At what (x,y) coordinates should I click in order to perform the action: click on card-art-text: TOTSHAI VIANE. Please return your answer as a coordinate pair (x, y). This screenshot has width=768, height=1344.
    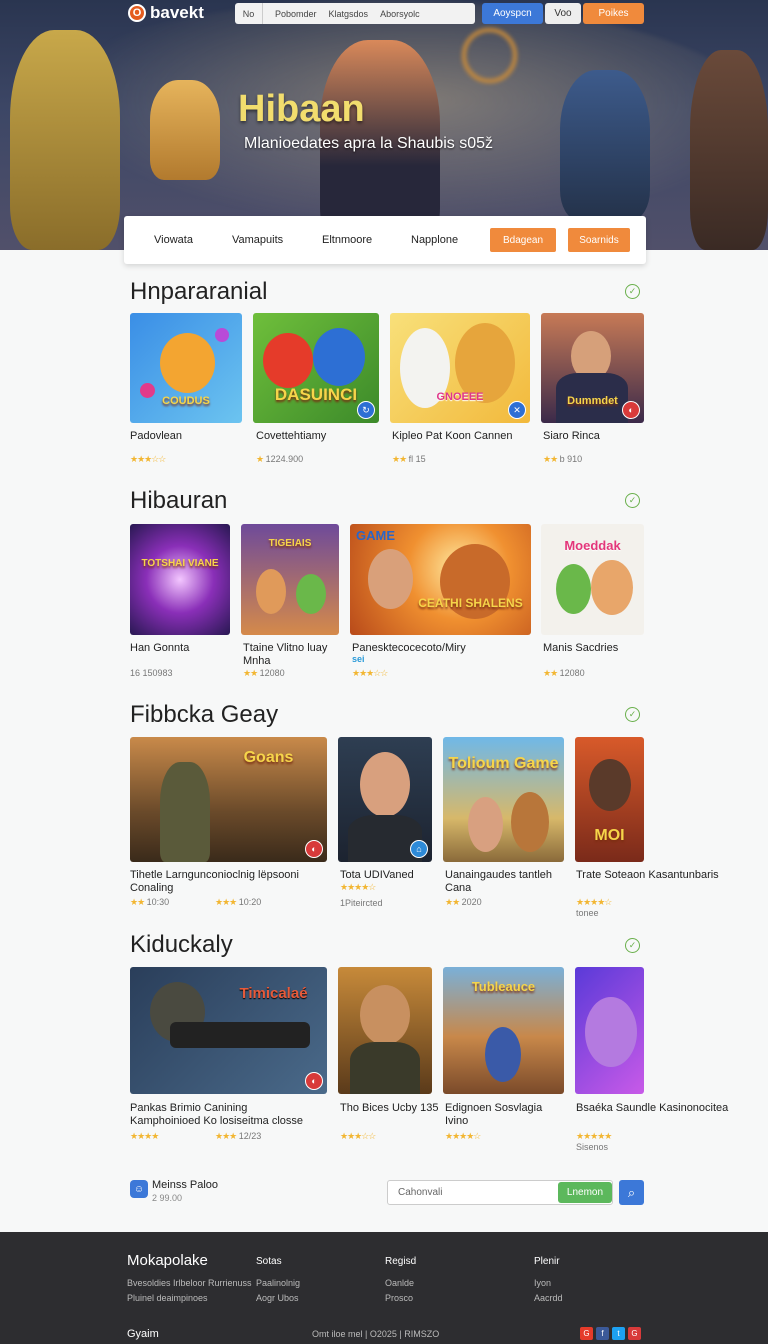
    Looking at the image, I should click on (180, 563).